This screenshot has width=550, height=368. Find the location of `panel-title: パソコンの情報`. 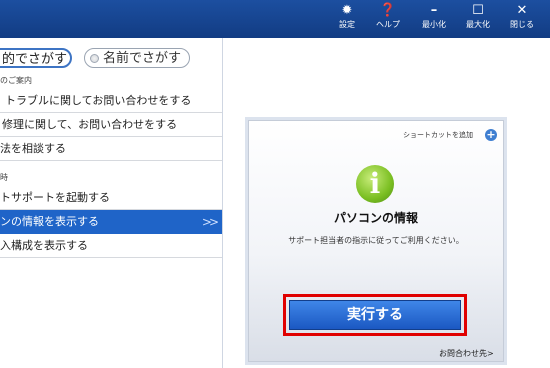

panel-title: パソコンの情報 is located at coordinates (375, 218).